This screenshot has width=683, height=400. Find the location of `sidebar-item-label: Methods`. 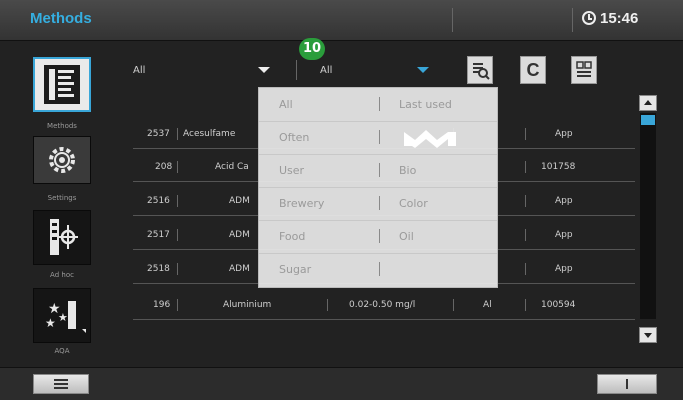

sidebar-item-label: Methods is located at coordinates (62, 126).